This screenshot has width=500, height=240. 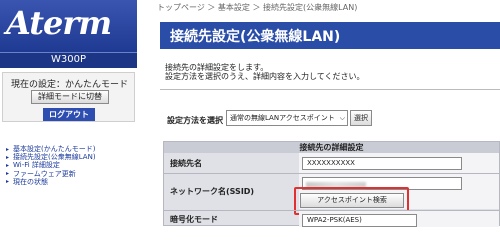 I want to click on encryption-mode-select: WPA2-PSK(AES), so click(x=359, y=220).